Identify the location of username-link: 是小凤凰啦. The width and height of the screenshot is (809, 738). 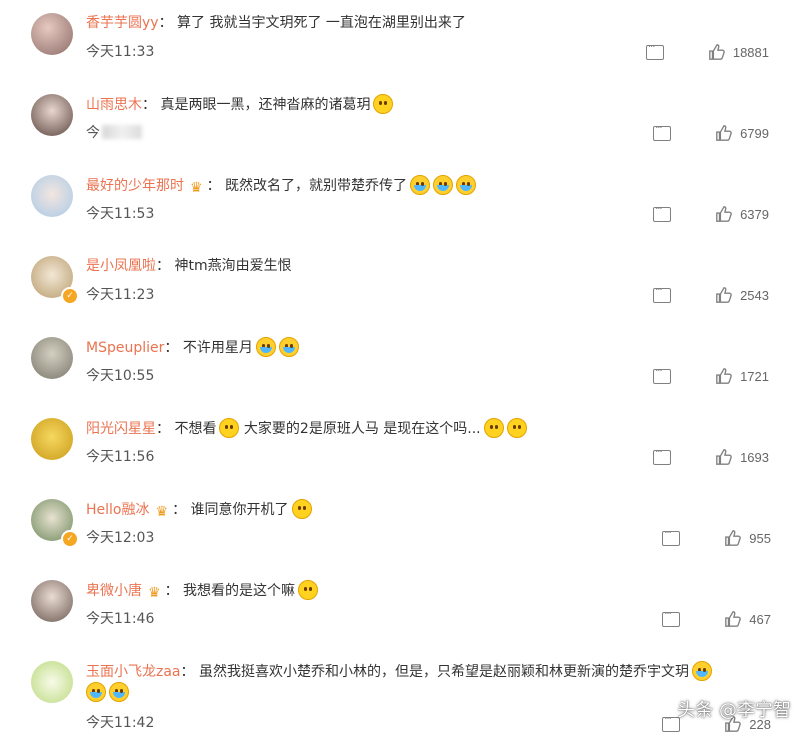
(121, 266).